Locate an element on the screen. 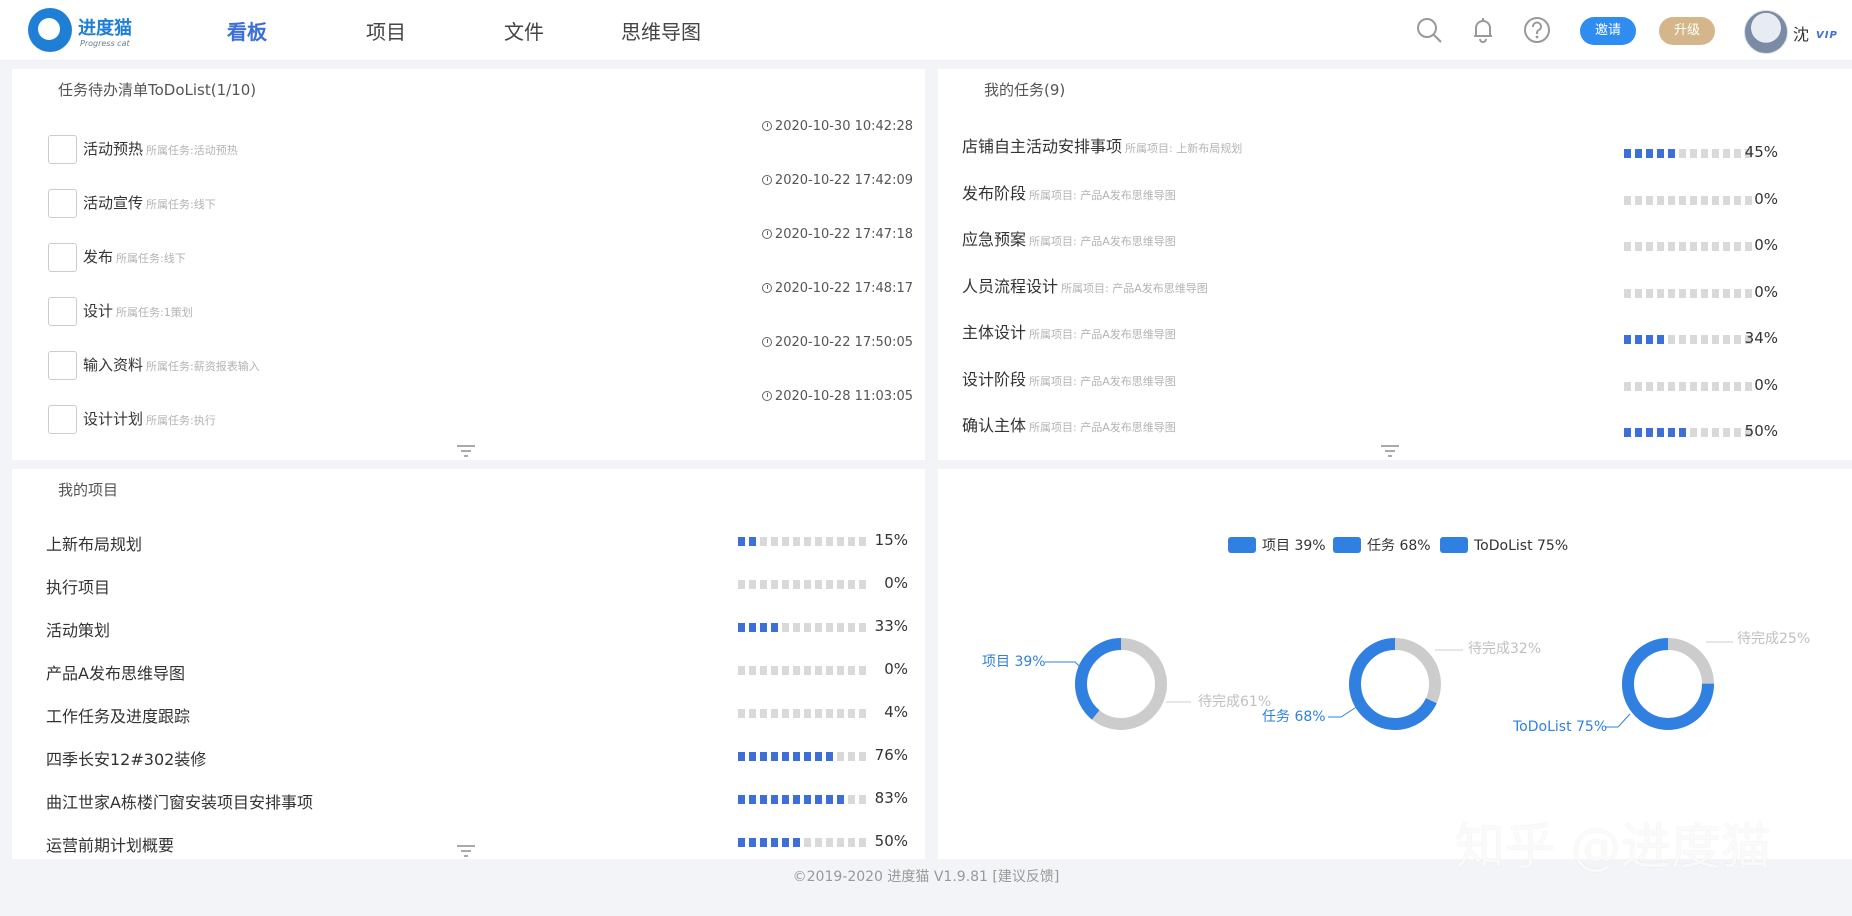 The width and height of the screenshot is (1852, 916). nav-kanban: 看板 is located at coordinates (247, 30).